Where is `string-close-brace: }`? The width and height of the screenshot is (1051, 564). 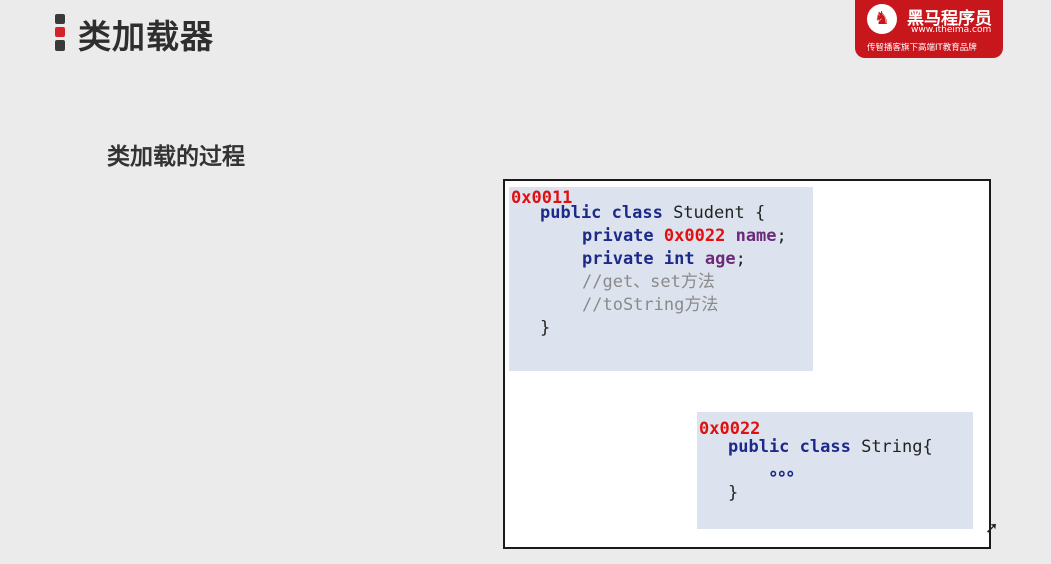 string-close-brace: } is located at coordinates (733, 493).